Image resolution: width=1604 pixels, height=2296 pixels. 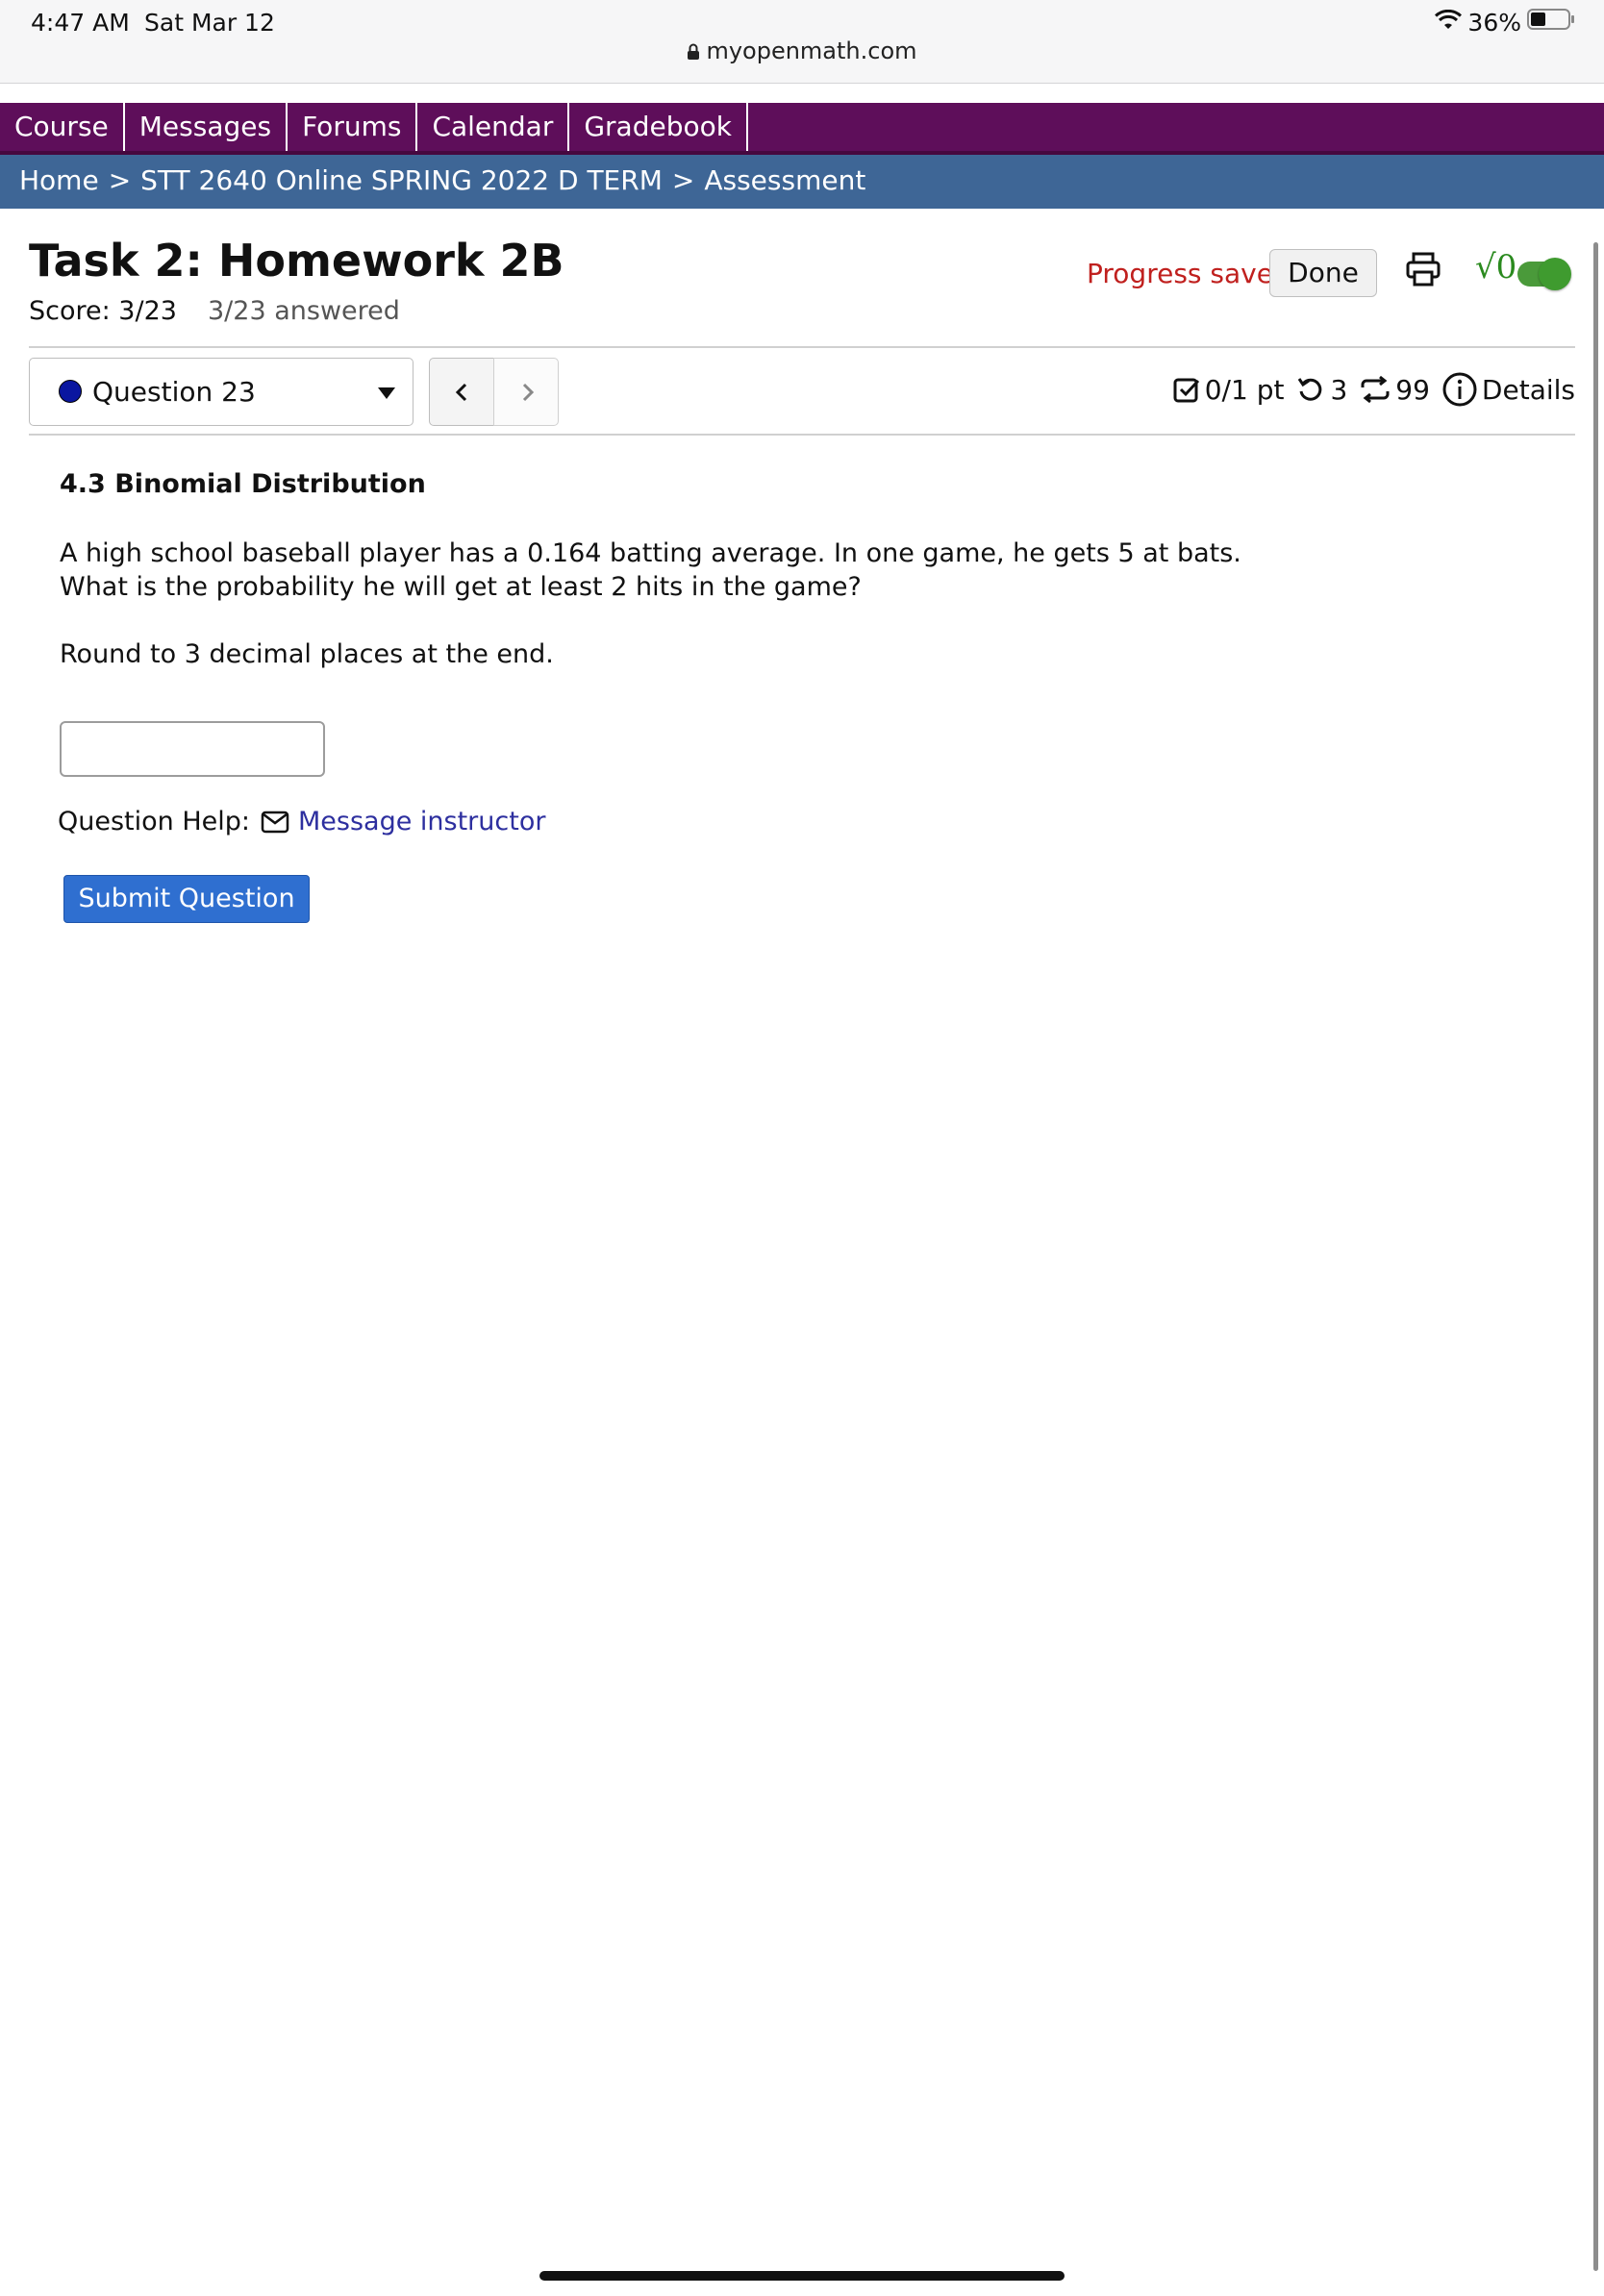 What do you see at coordinates (802, 2276) in the screenshot?
I see `home-indicator` at bounding box center [802, 2276].